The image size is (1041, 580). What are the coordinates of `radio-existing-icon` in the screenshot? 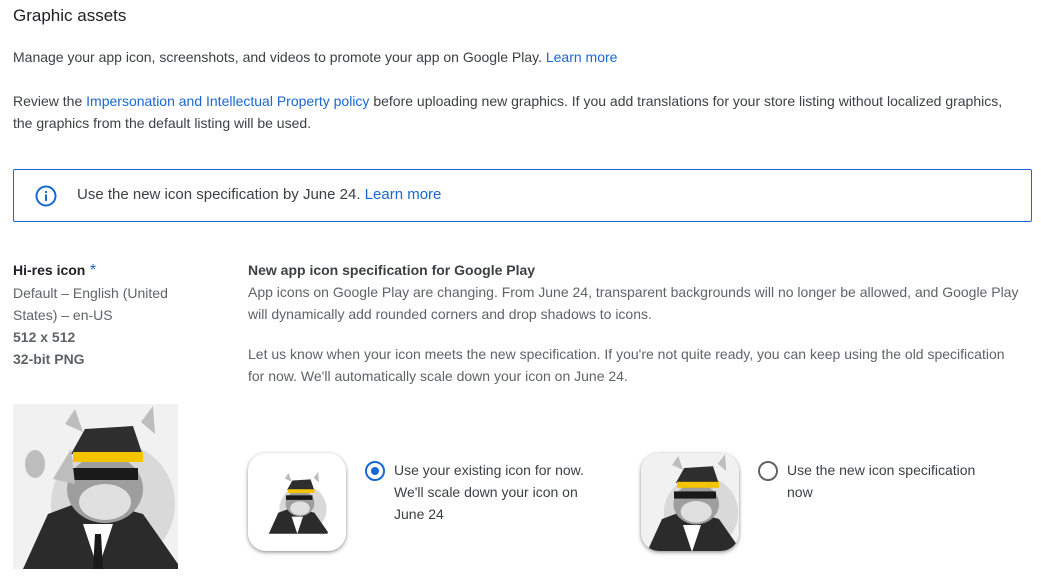 It's located at (375, 471).